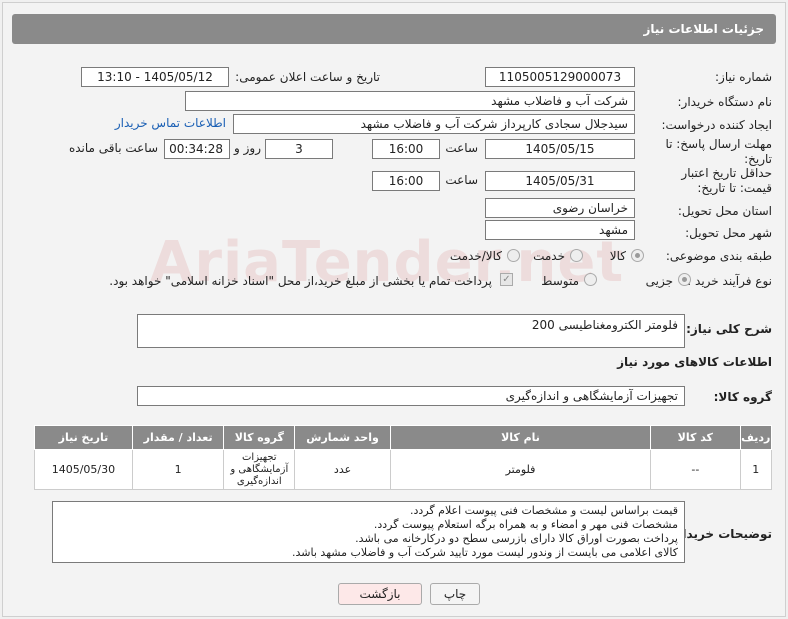  What do you see at coordinates (411, 331) in the screenshot?
I see `general-desc-field: فلومتر الکترومغناطیسی 200` at bounding box center [411, 331].